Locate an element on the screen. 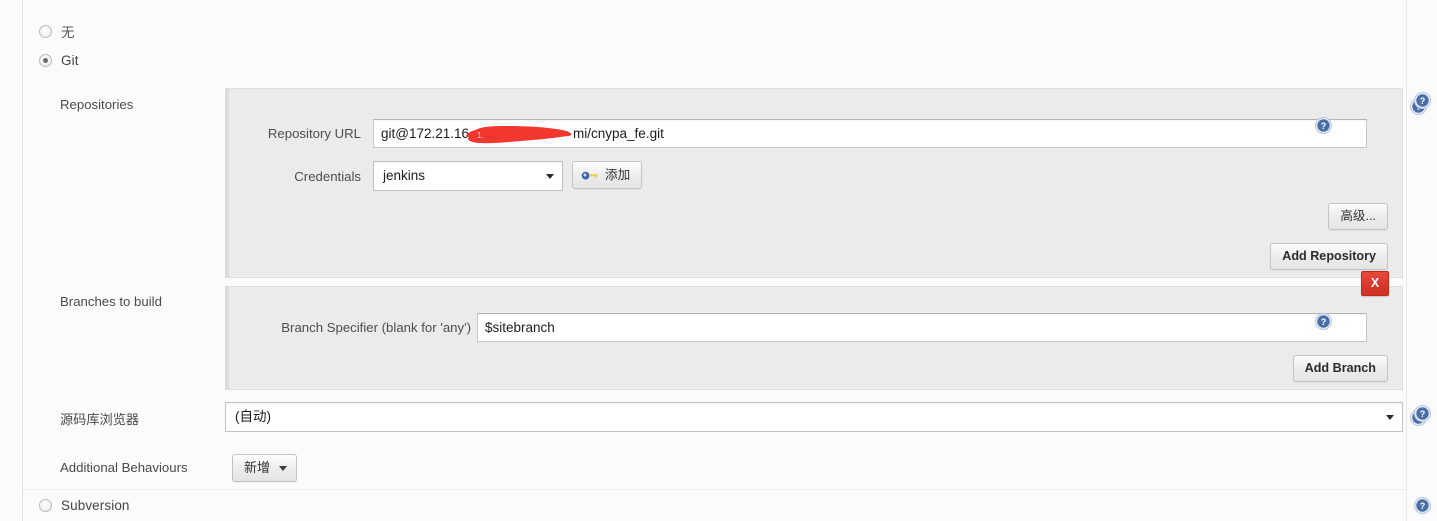 The width and height of the screenshot is (1437, 521). radio-none-indicator is located at coordinates (45, 31).